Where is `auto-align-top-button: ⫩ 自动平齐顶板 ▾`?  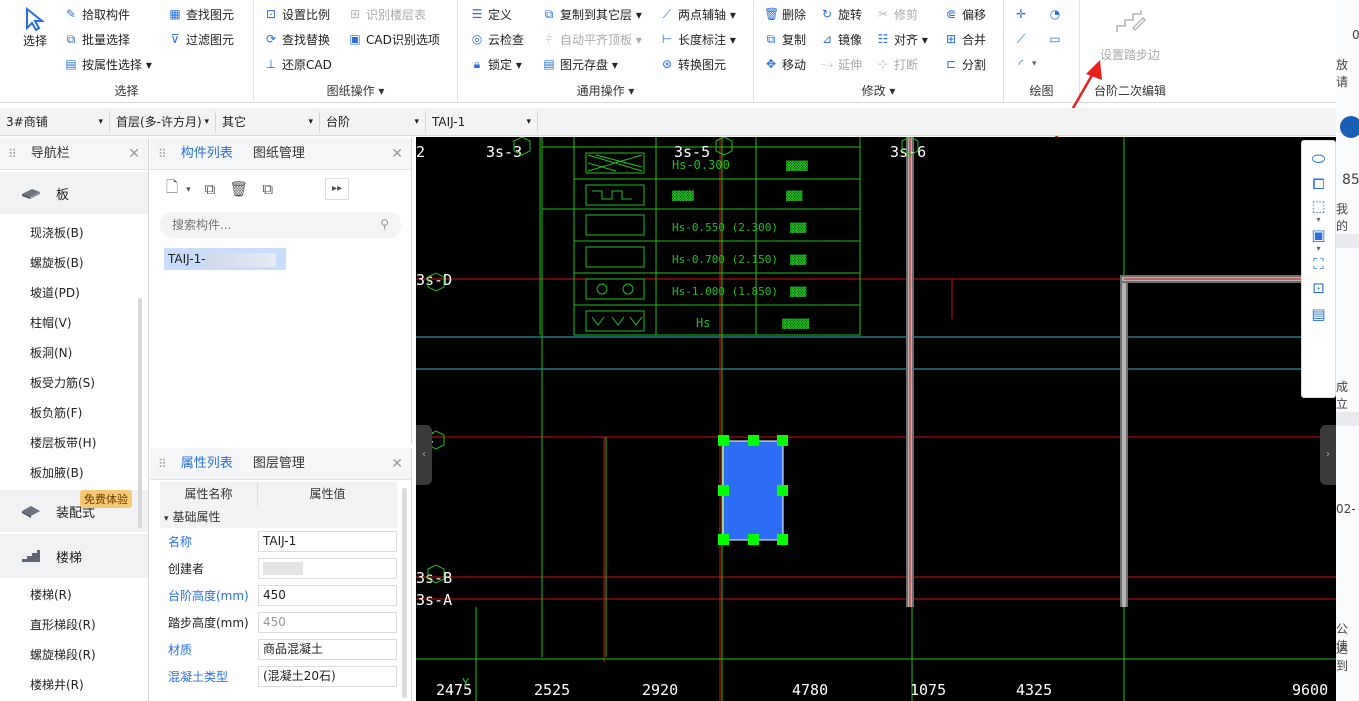 auto-align-top-button: ⫩ 自动平齐顶板 ▾ is located at coordinates (592, 39).